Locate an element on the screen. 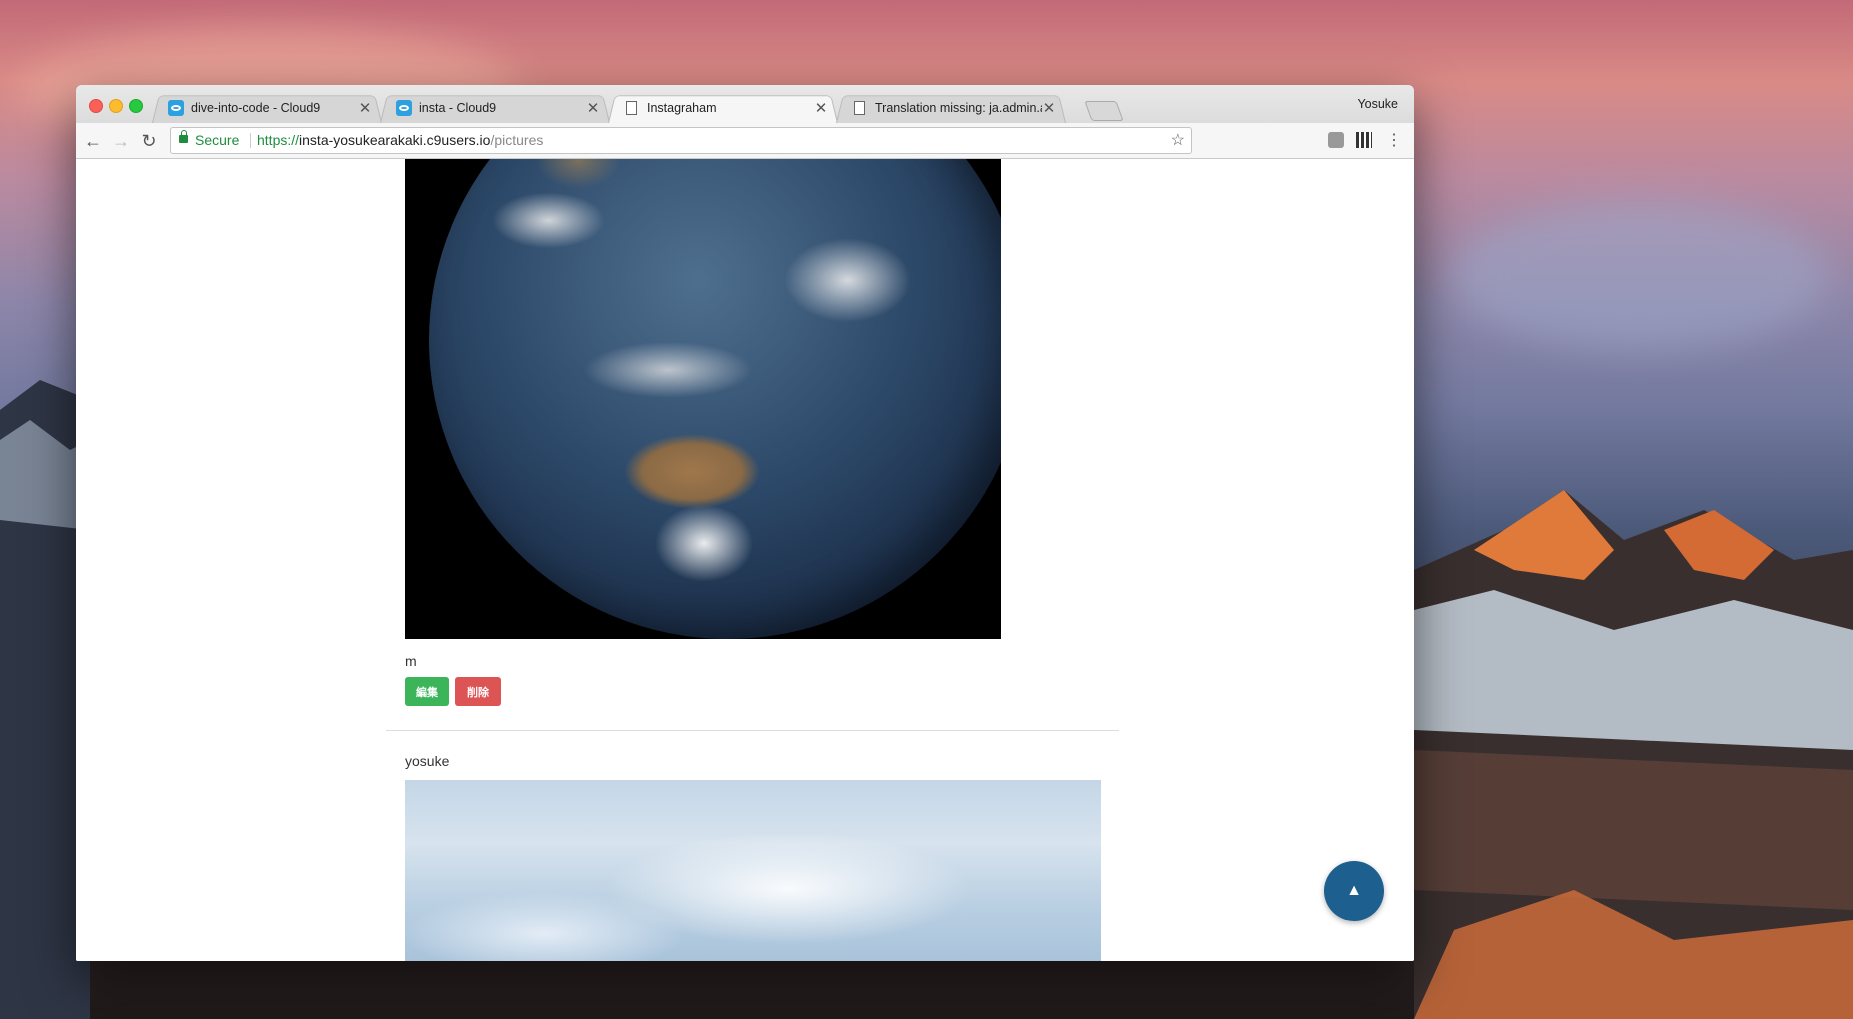 This screenshot has height=1019, width=1853. edit-button: 編集 is located at coordinates (427, 691).